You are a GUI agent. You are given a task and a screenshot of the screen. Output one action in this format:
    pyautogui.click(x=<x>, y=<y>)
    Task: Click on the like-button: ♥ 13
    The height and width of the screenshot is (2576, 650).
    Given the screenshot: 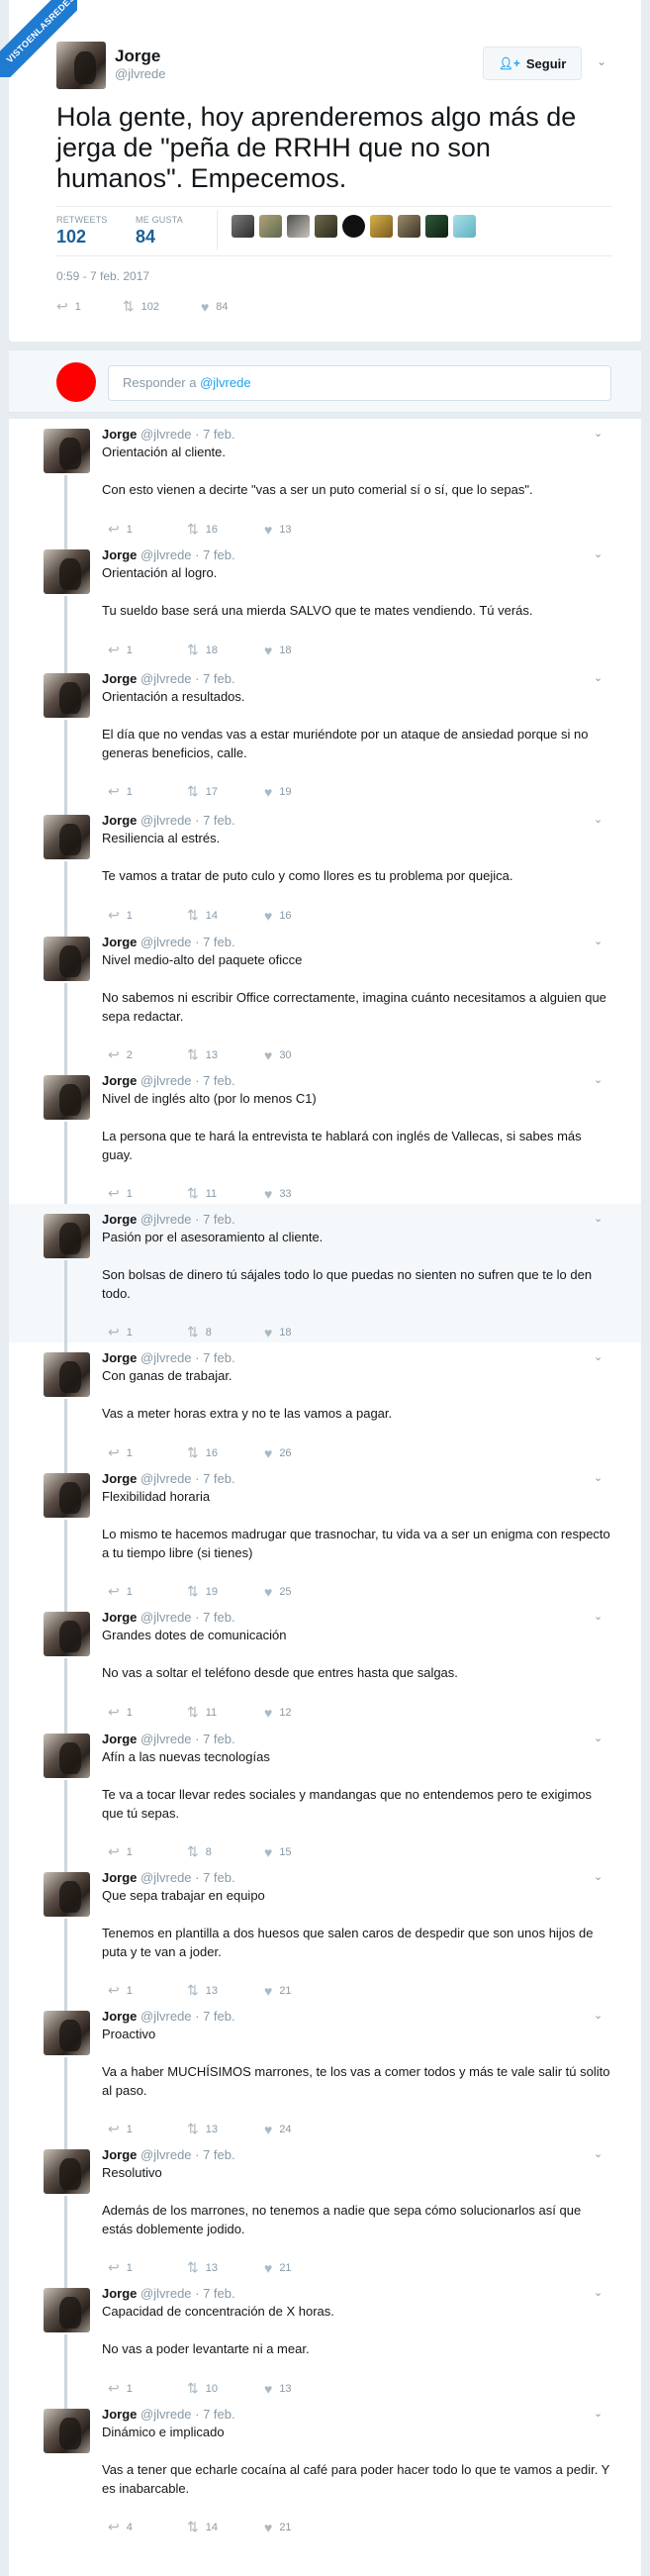 What is the action you would take?
    pyautogui.click(x=294, y=530)
    